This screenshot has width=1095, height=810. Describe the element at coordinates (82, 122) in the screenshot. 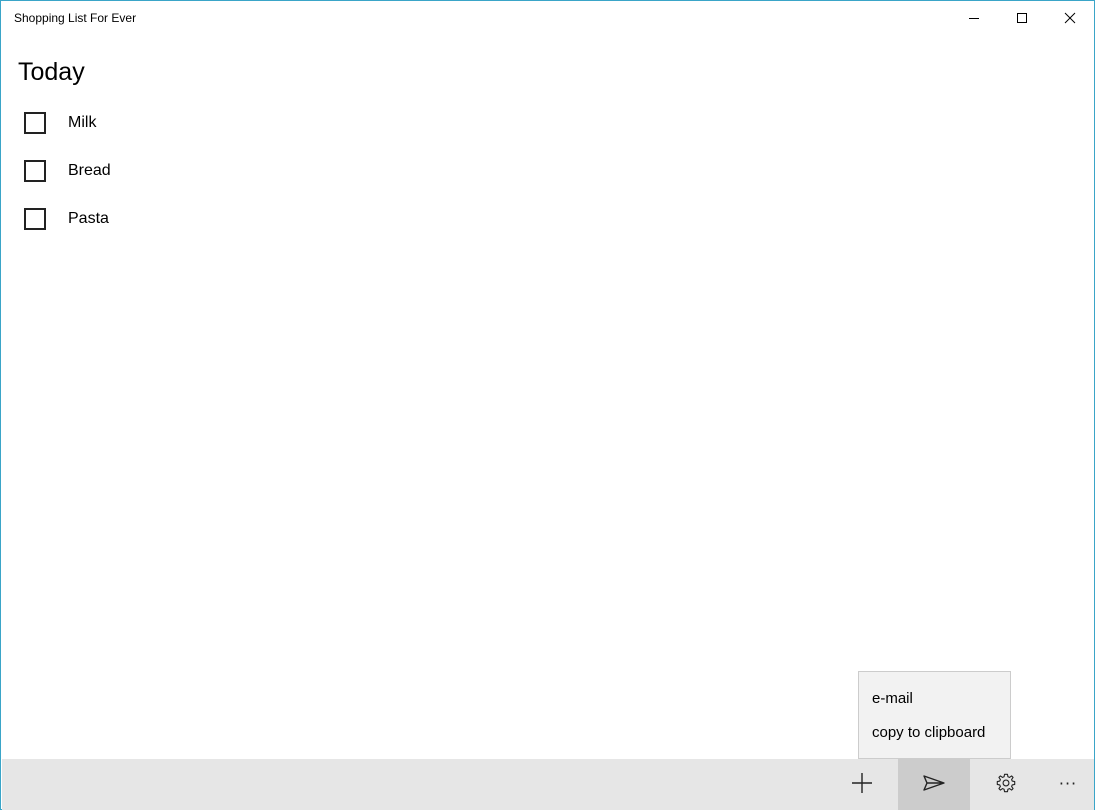

I see `item-label: Milk` at that location.